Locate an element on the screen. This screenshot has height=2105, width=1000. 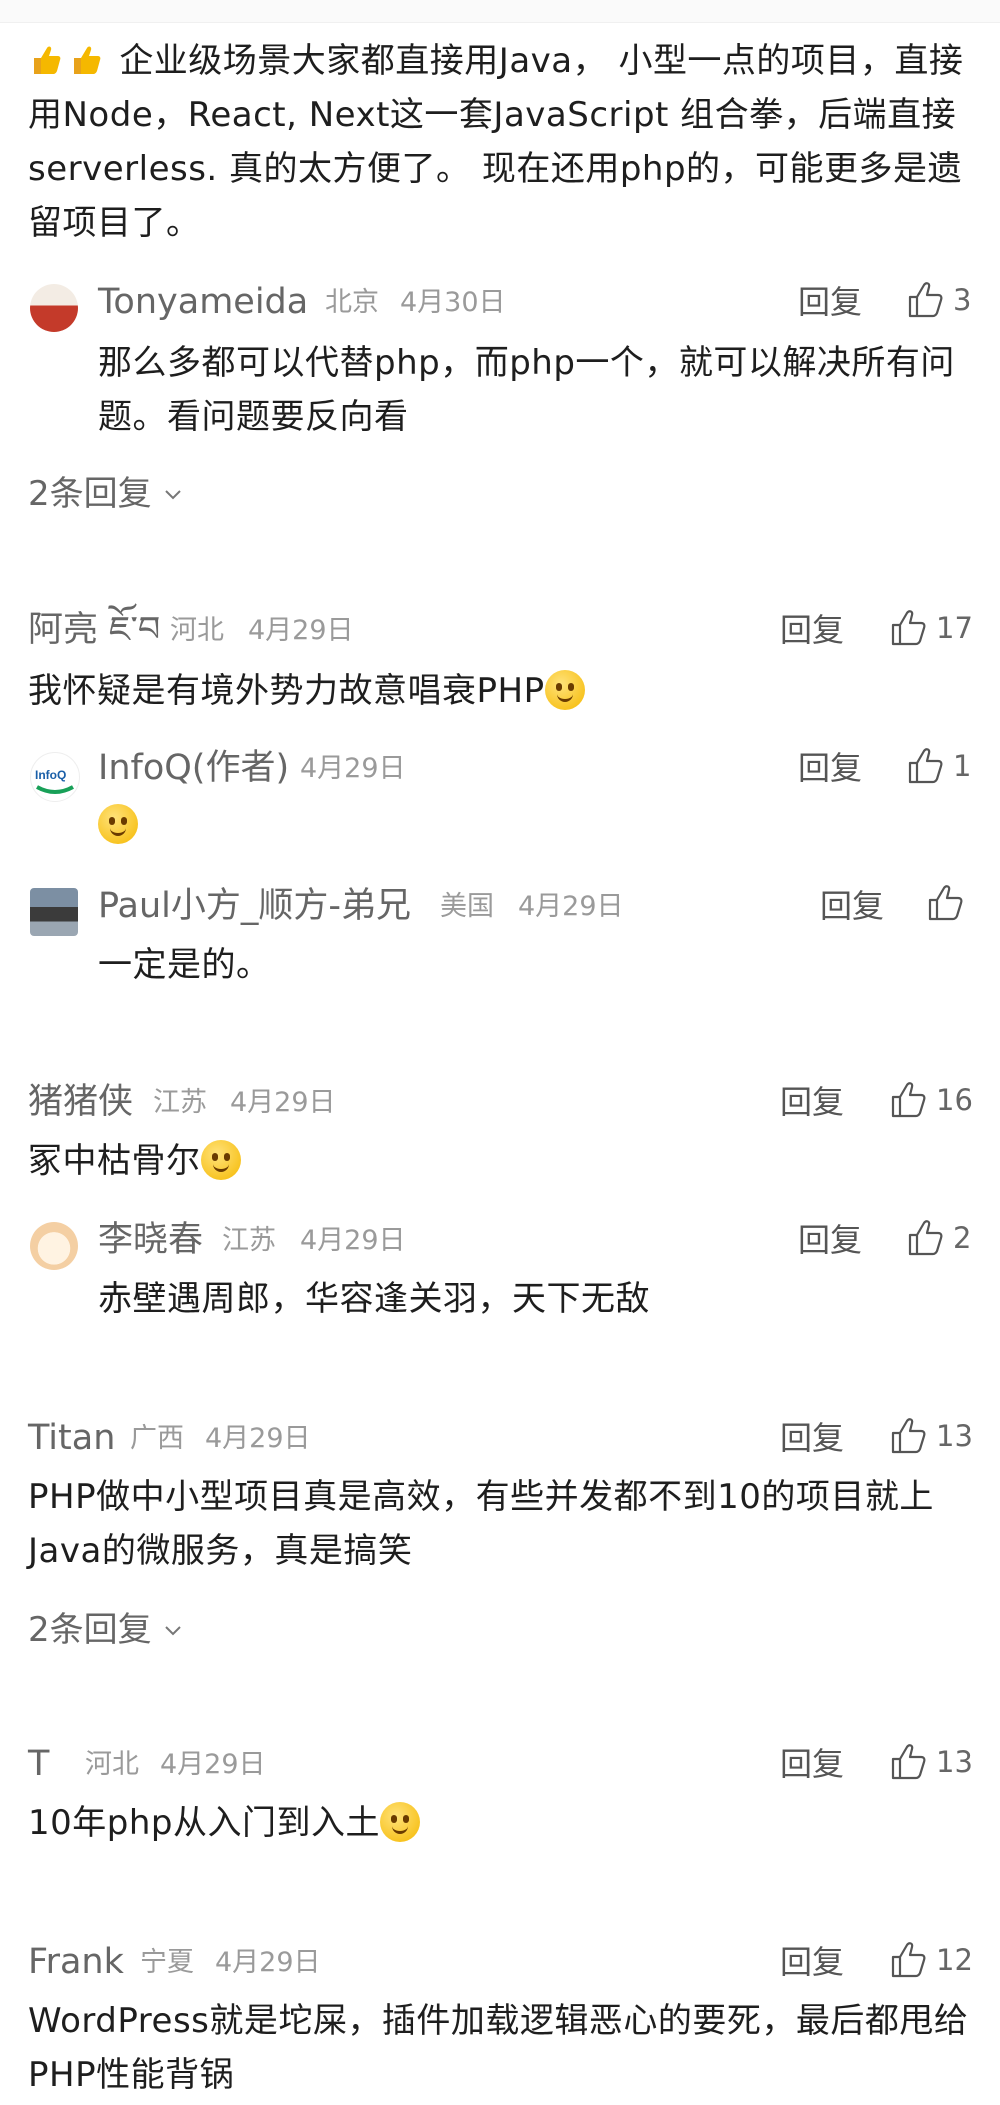
reply-text: 一定是的。 is located at coordinates (184, 965).